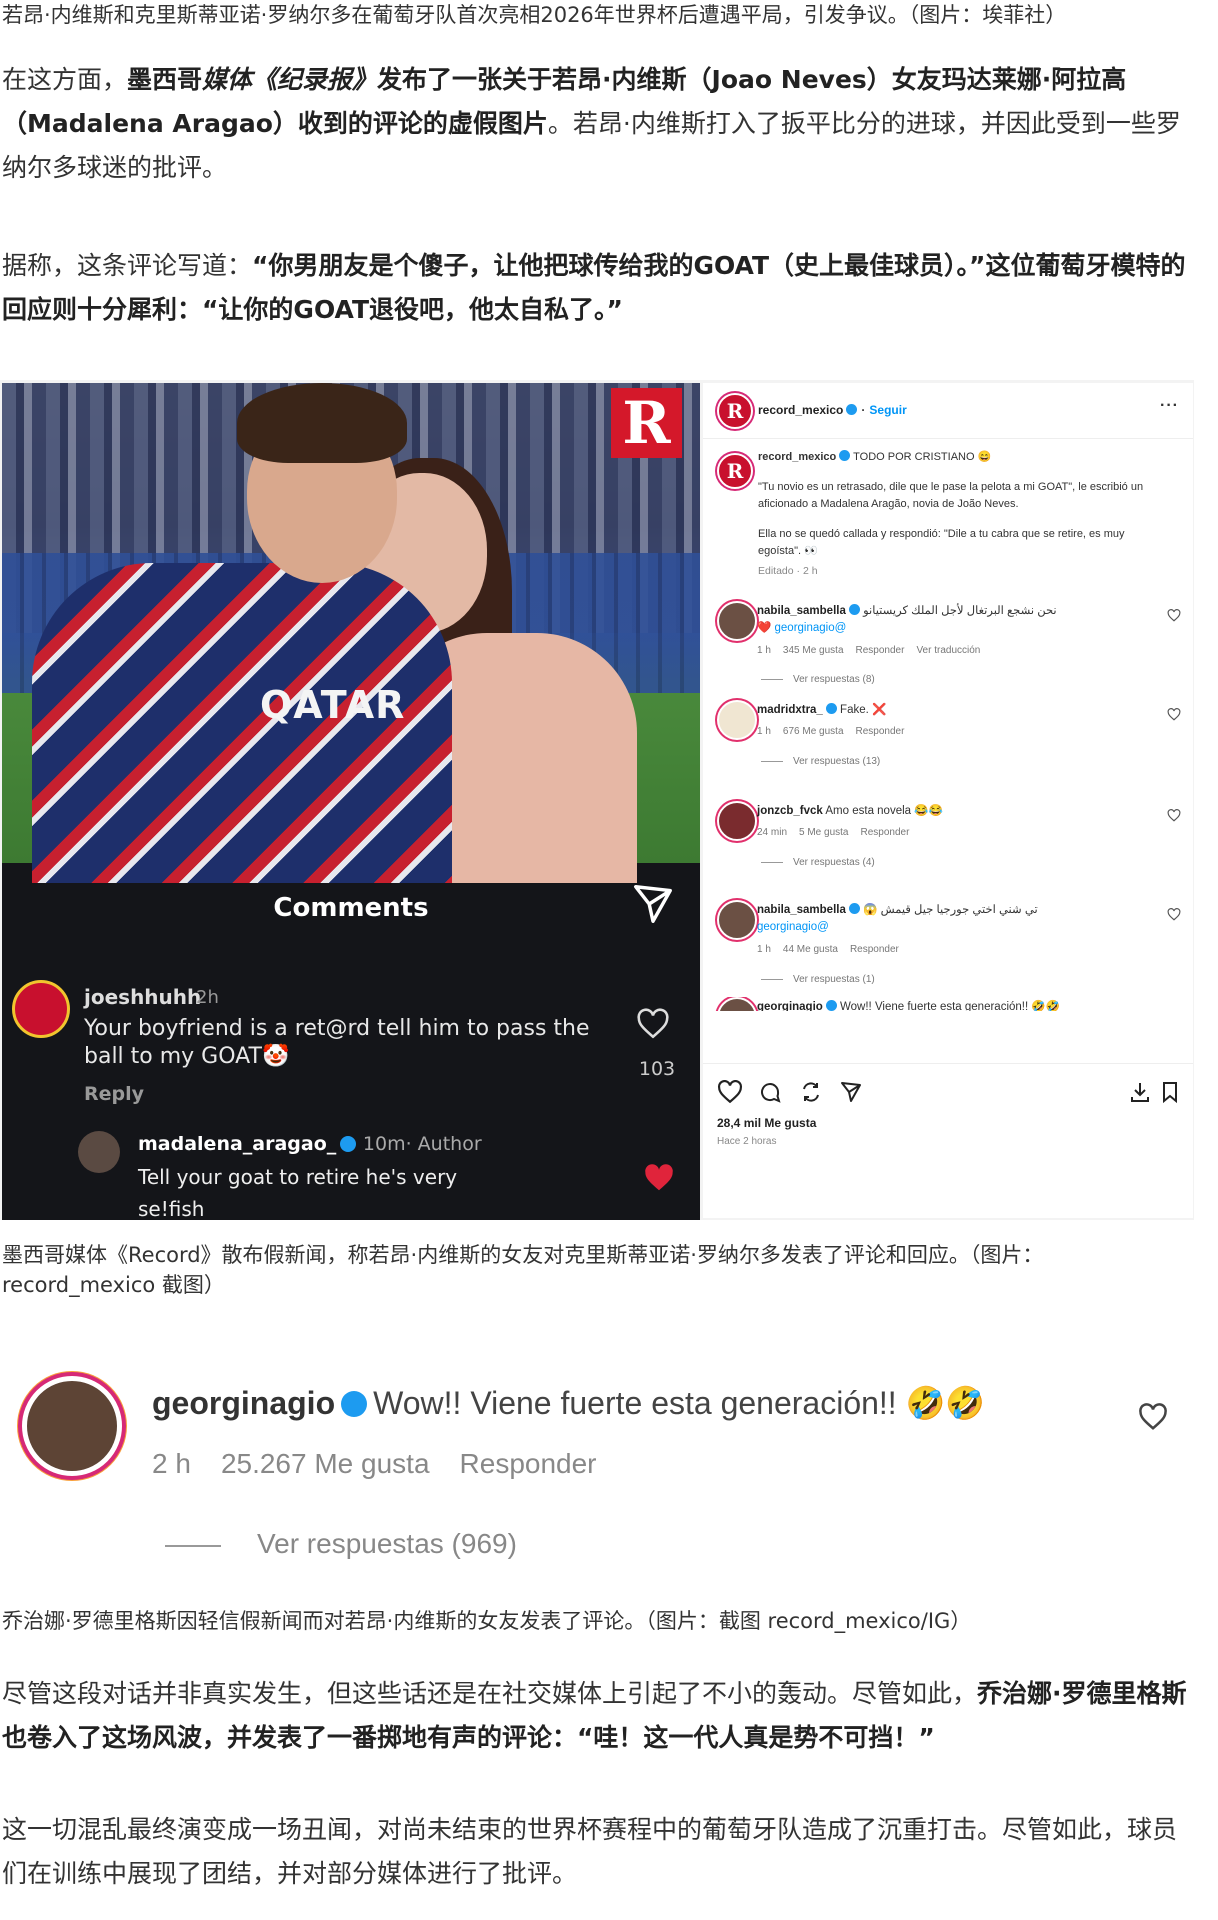 The image size is (1218, 1920). Describe the element at coordinates (823, 832) in the screenshot. I see `comment-likes: 5 Me gusta` at that location.